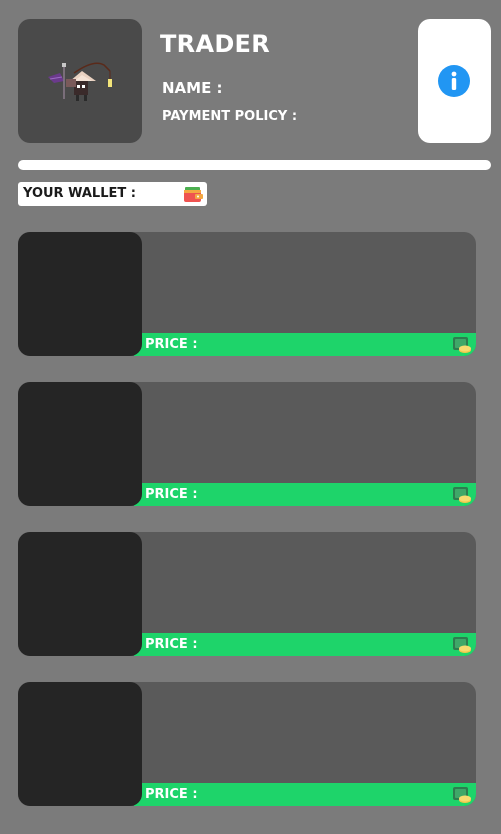 Image resolution: width=501 pixels, height=834 pixels. Describe the element at coordinates (254, 165) in the screenshot. I see `header-divider` at that location.